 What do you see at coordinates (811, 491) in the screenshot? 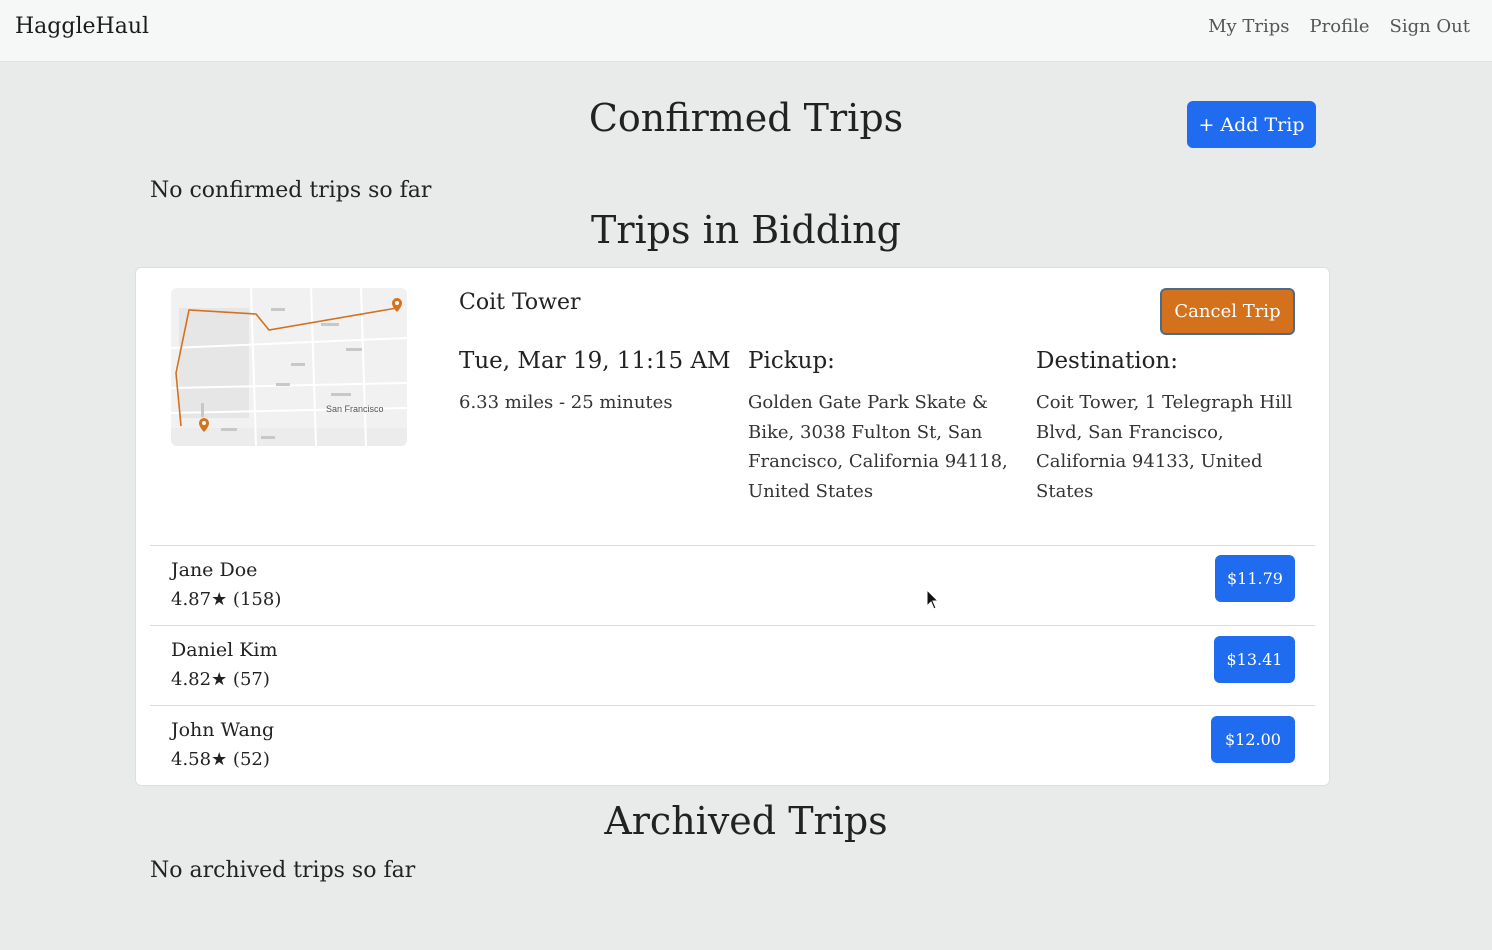
I see `pickup-address-line: United States` at bounding box center [811, 491].